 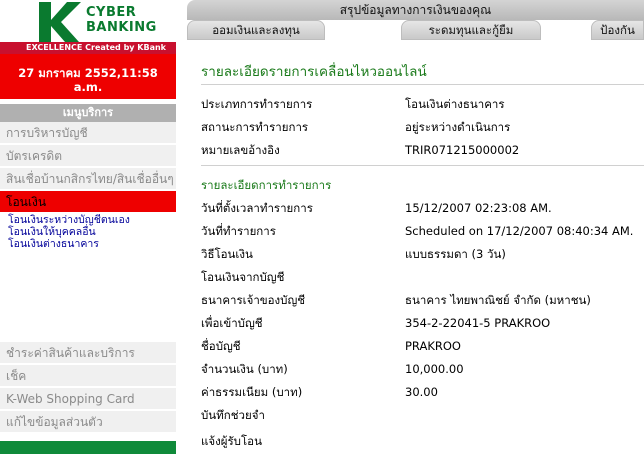 What do you see at coordinates (256, 30) in the screenshot?
I see `tab-savings-investment: ออมเงินและลงทุน` at bounding box center [256, 30].